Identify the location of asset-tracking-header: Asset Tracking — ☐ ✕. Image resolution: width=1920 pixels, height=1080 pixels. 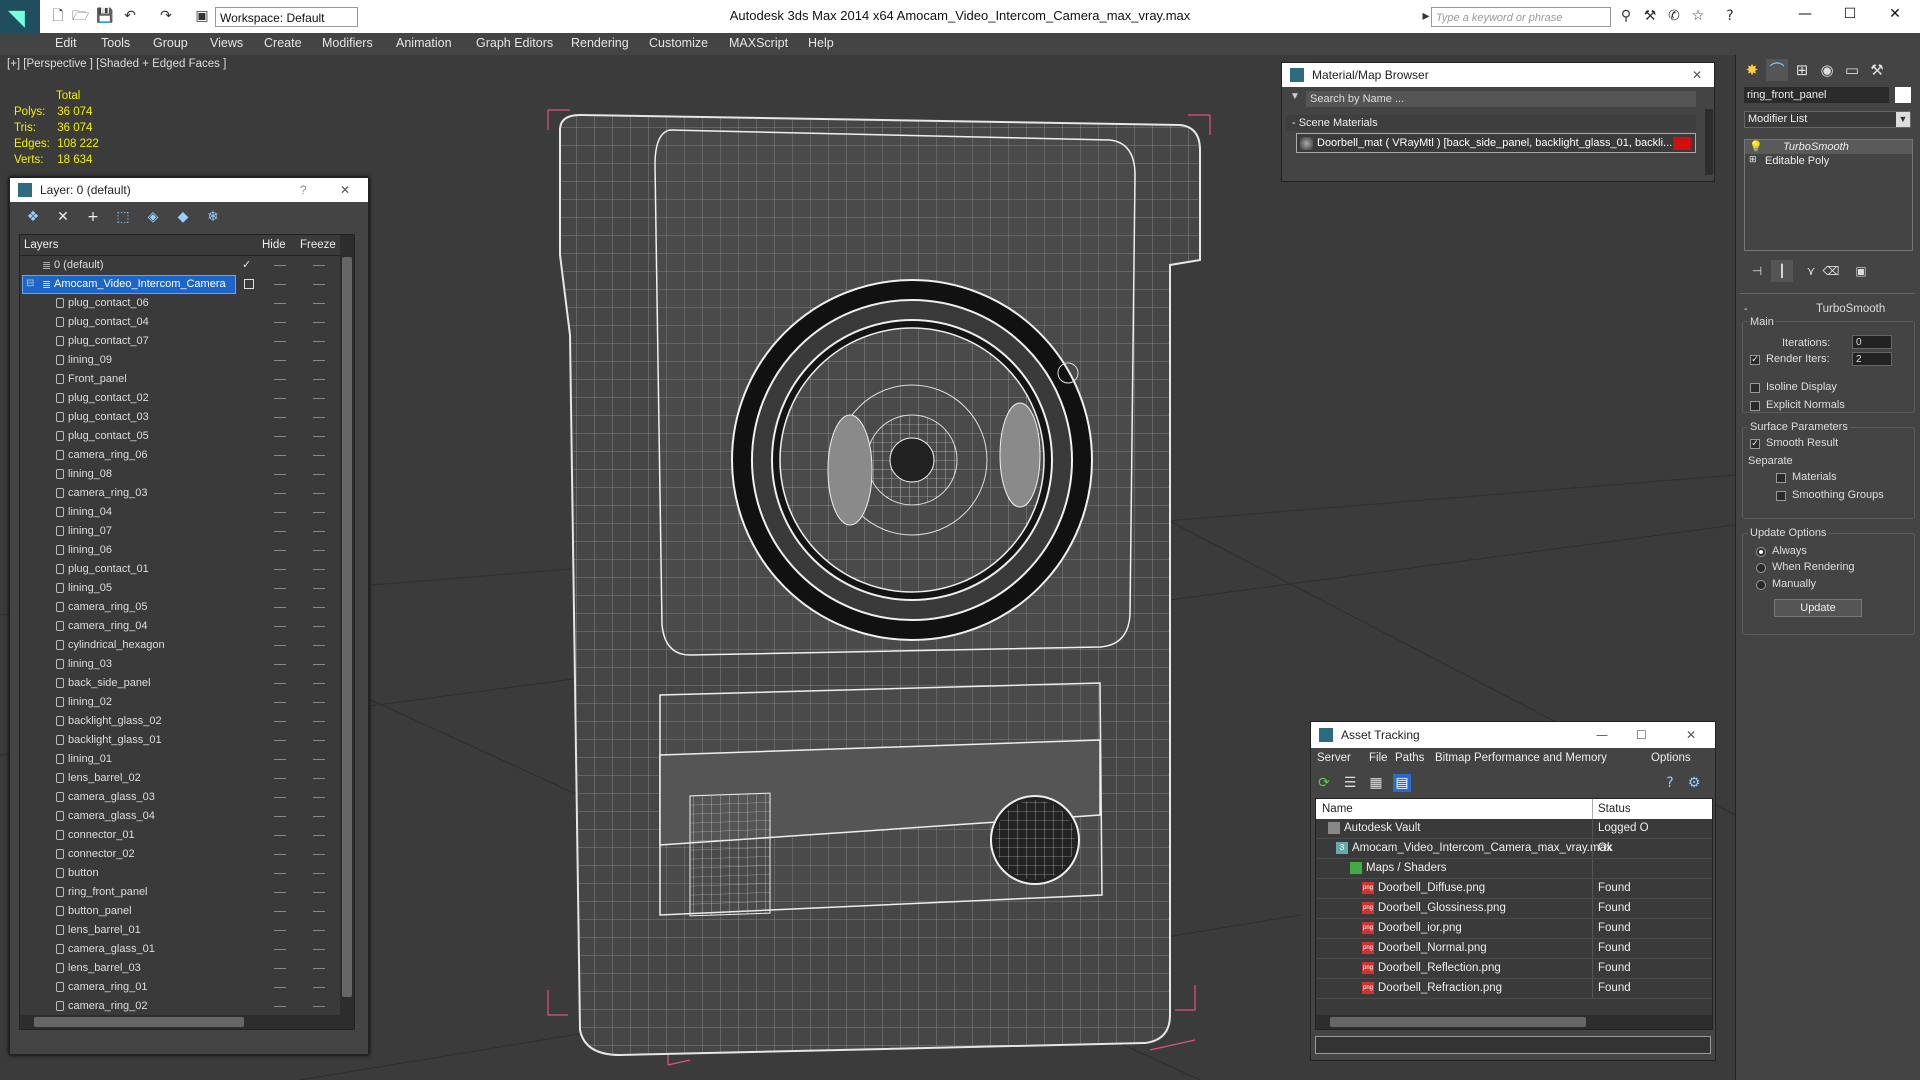
(1513, 735).